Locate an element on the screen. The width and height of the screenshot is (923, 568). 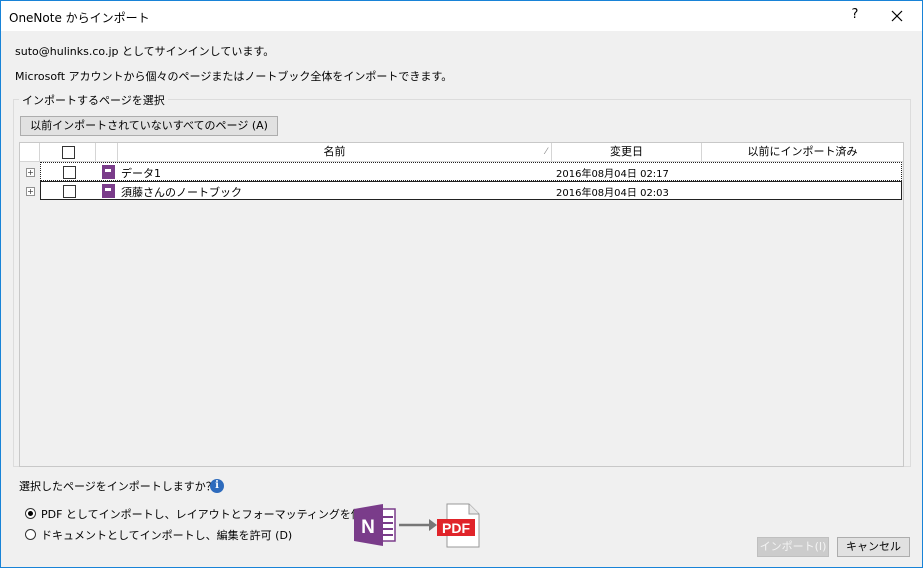
onenote-to-pdf-illustration: N PDF is located at coordinates (417, 525).